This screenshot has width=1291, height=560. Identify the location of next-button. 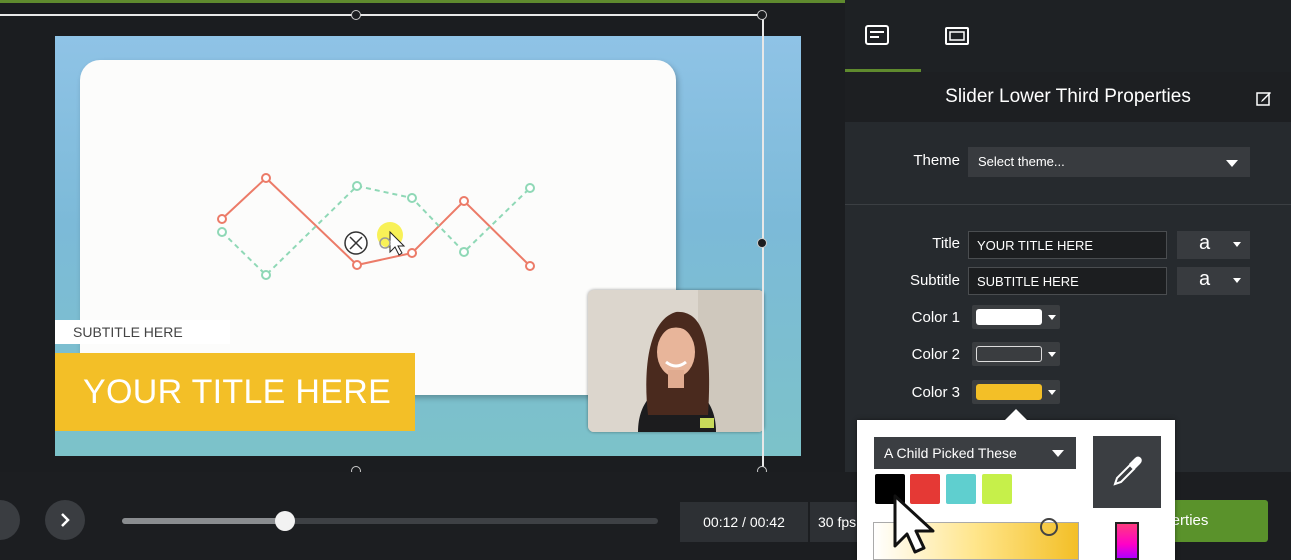
(65, 520).